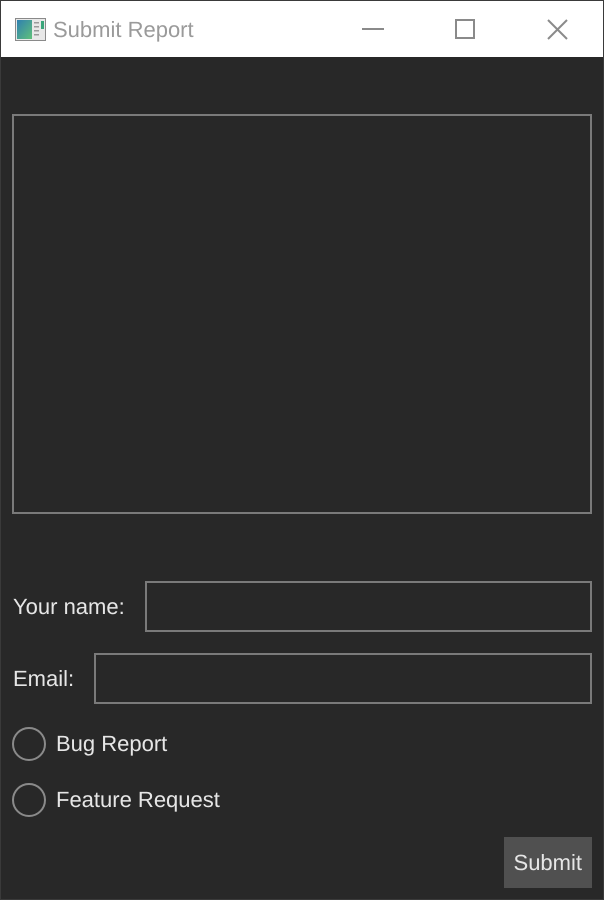 The height and width of the screenshot is (900, 604). I want to click on field-label: Your name:, so click(68, 607).